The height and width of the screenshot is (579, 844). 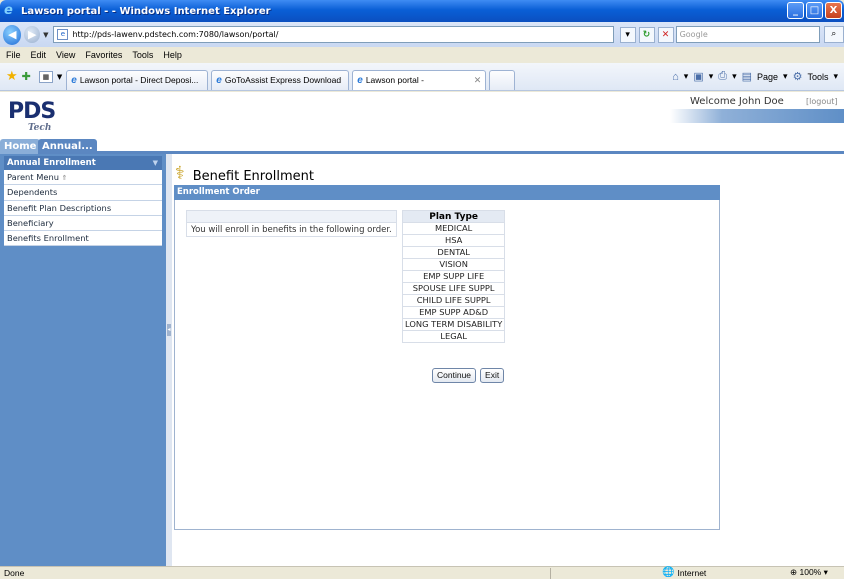 I want to click on feeds-icon: ▣, so click(x=698, y=76).